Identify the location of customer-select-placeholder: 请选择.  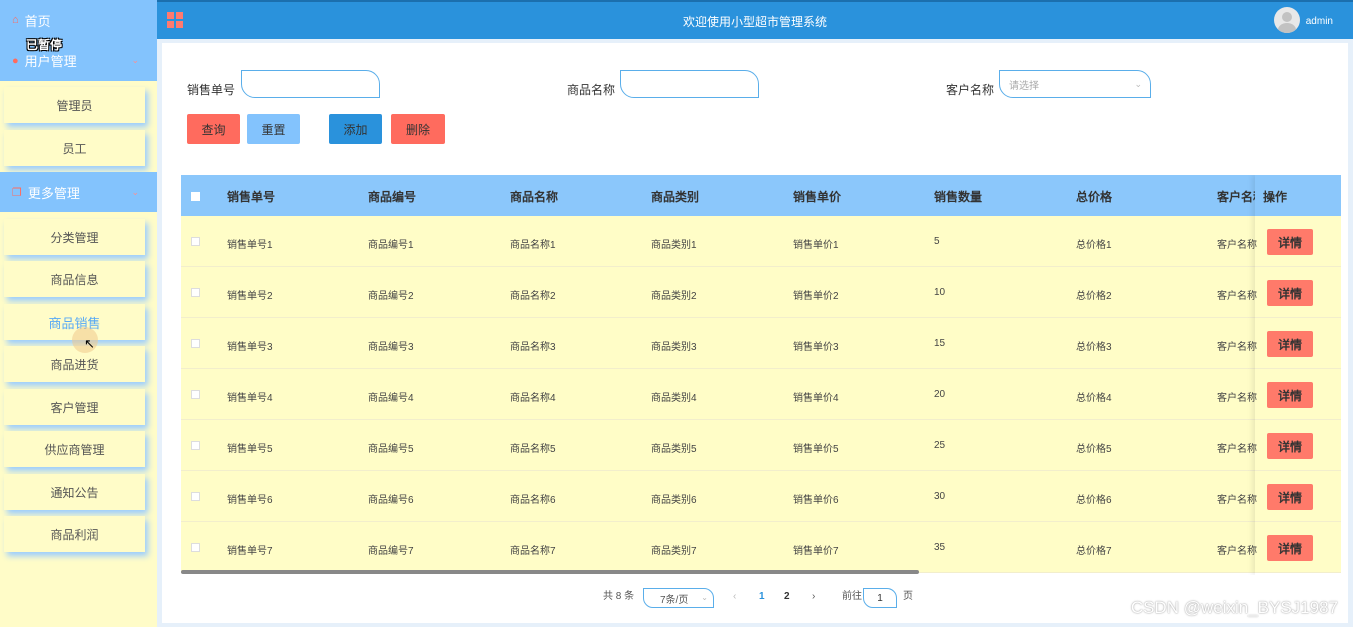
(1024, 86).